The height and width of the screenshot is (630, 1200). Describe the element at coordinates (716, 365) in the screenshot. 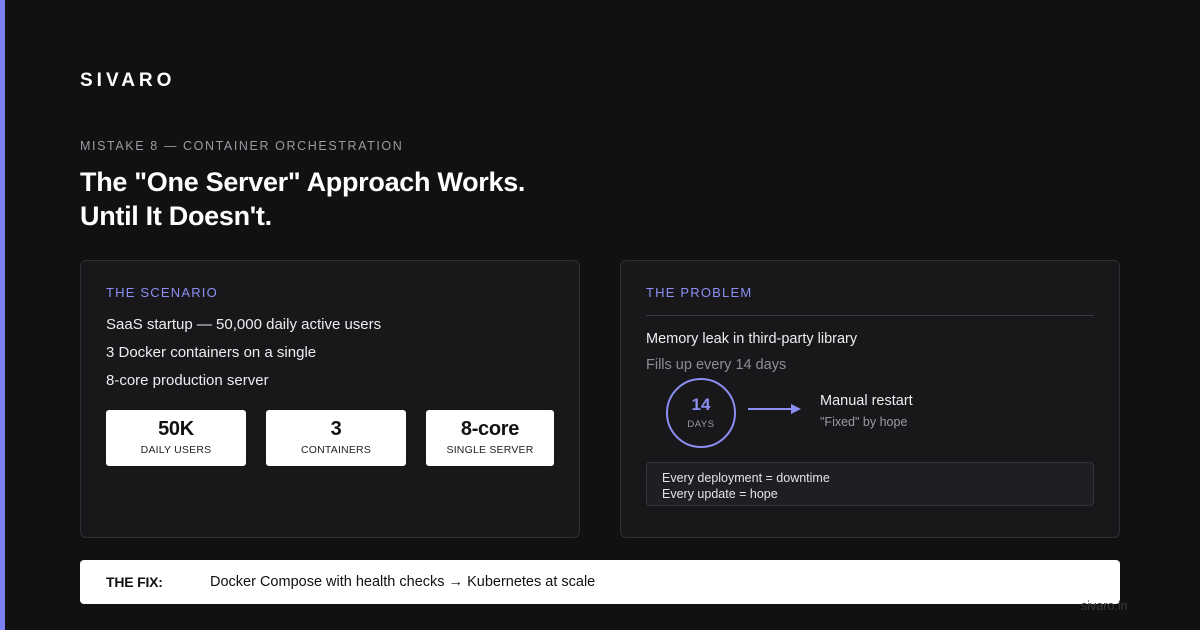

I see `problem-subtitle: Fills up every 14 days` at that location.